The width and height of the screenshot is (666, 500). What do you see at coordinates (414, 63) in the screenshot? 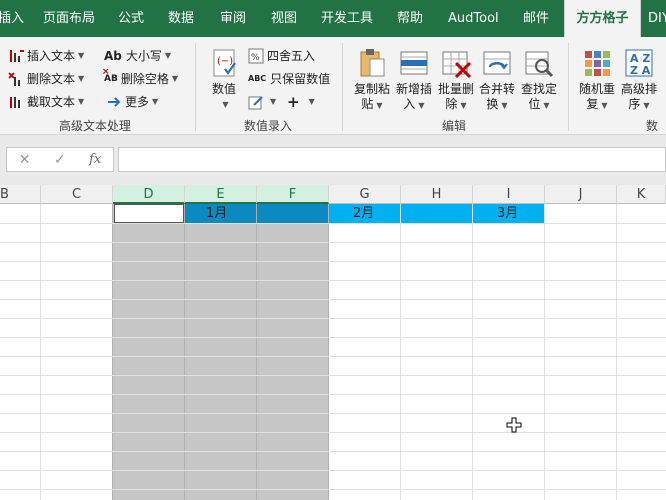
I see `insert-rows-icon` at bounding box center [414, 63].